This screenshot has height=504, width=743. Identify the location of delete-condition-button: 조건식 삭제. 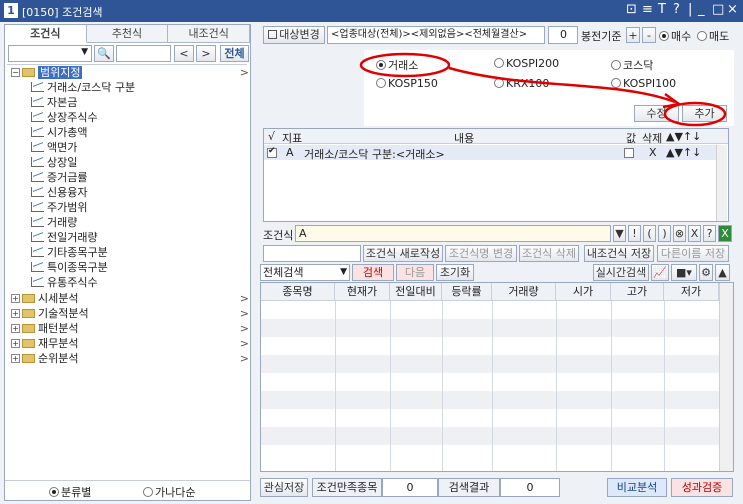
(549, 253).